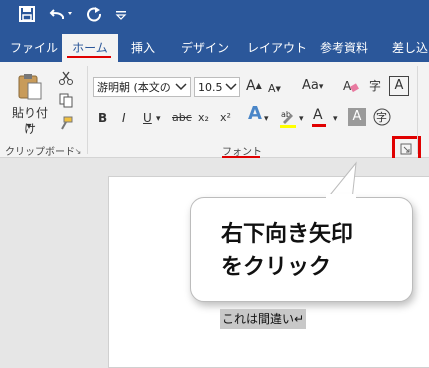  What do you see at coordinates (410, 48) in the screenshot?
I see `tab-mailings: 差し込` at bounding box center [410, 48].